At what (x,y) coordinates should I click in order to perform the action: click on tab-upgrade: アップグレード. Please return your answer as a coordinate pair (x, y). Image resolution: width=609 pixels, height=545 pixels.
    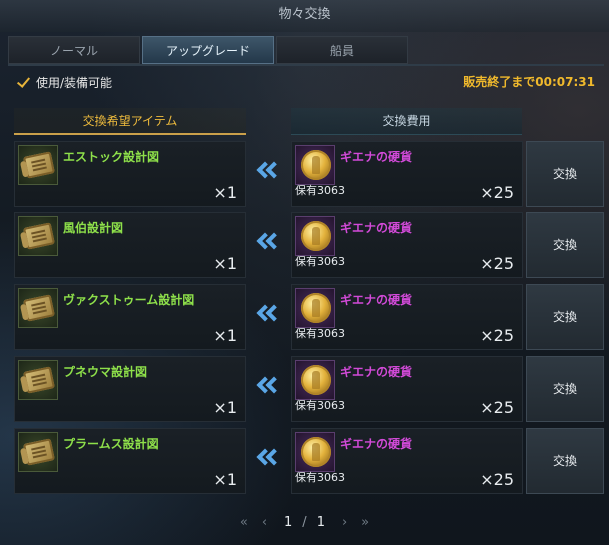
    Looking at the image, I should click on (208, 50).